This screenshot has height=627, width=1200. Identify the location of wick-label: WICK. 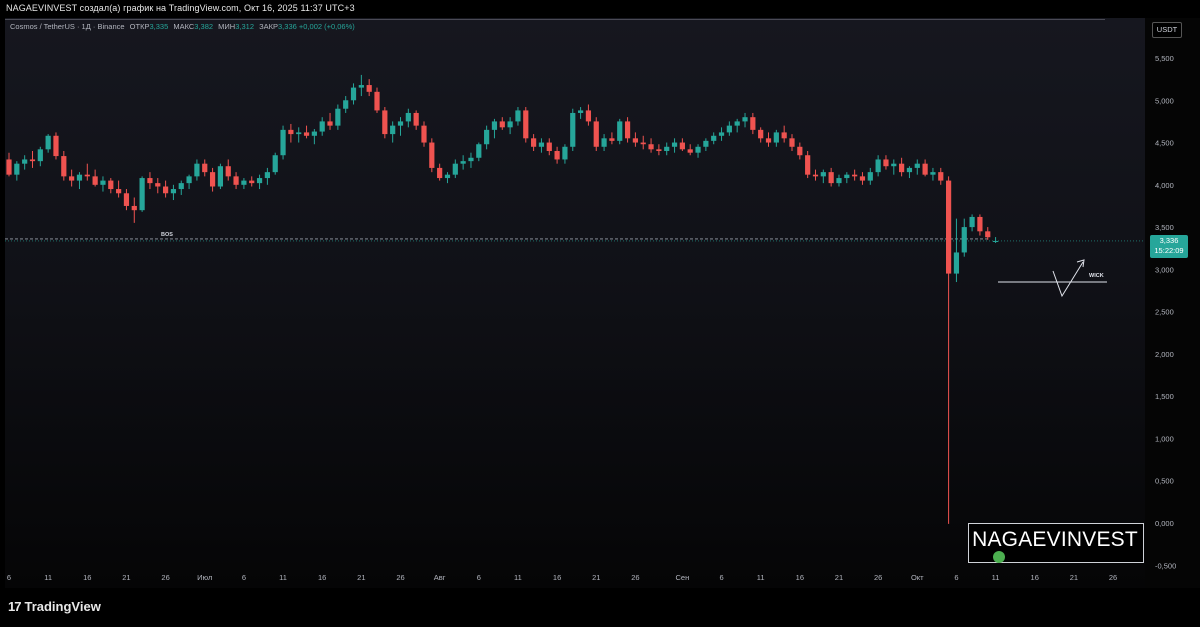
(1096, 276).